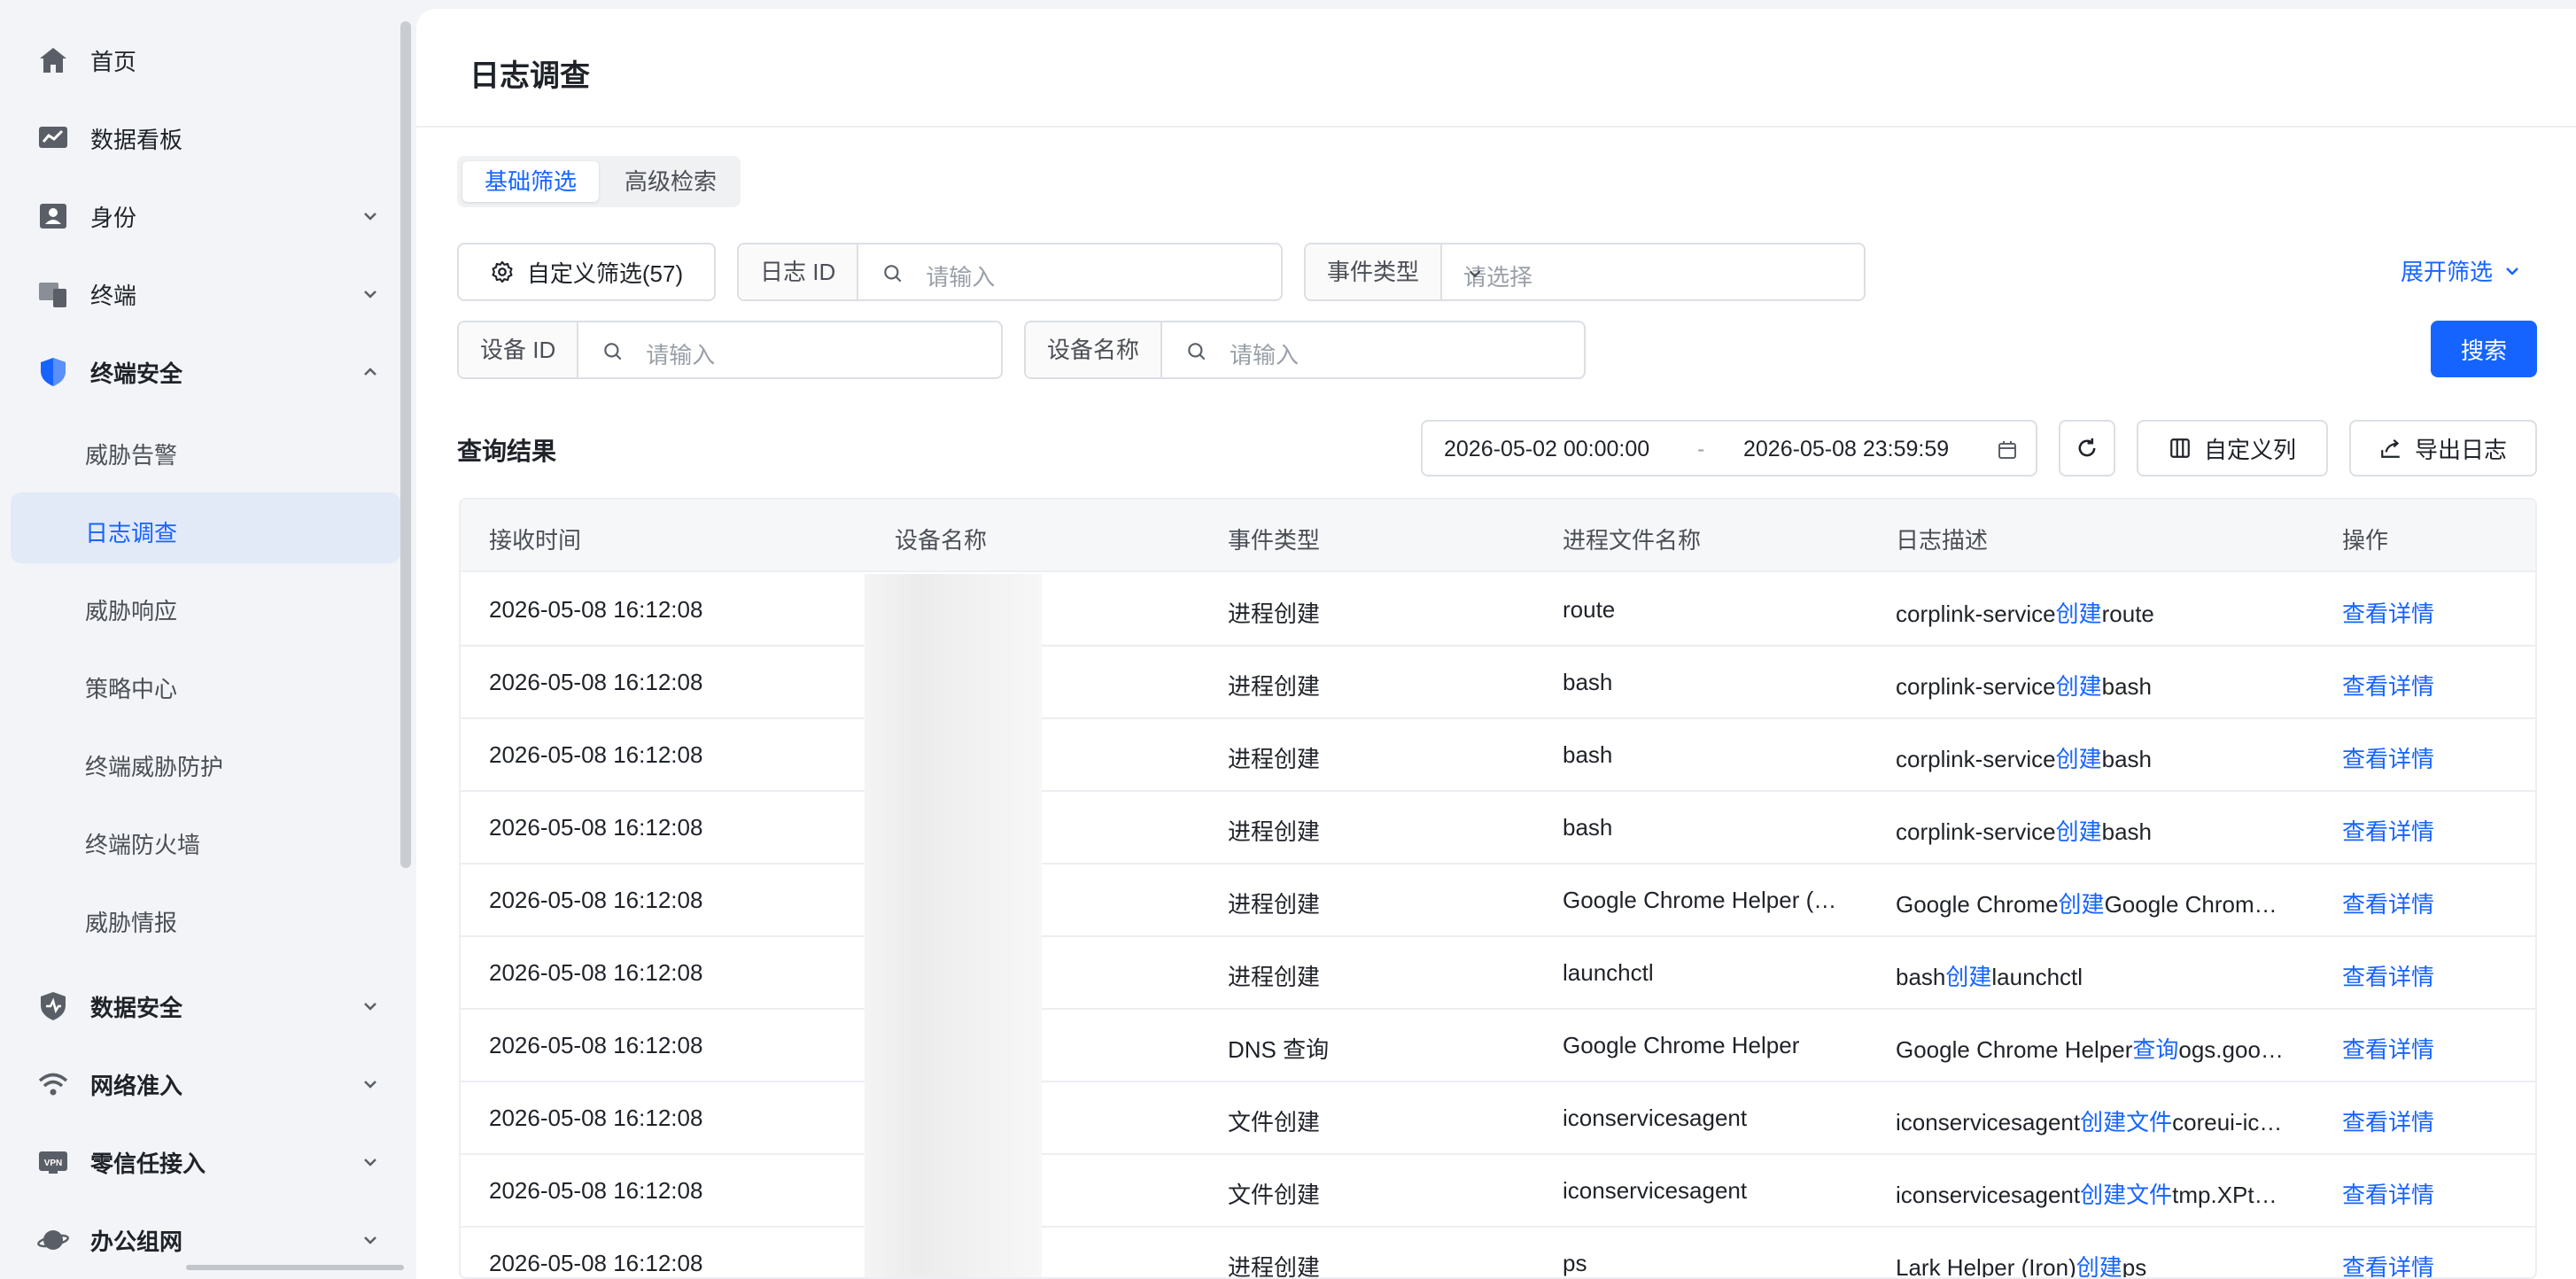 This screenshot has height=1279, width=2576. What do you see at coordinates (2087, 448) in the screenshot?
I see `refresh-button` at bounding box center [2087, 448].